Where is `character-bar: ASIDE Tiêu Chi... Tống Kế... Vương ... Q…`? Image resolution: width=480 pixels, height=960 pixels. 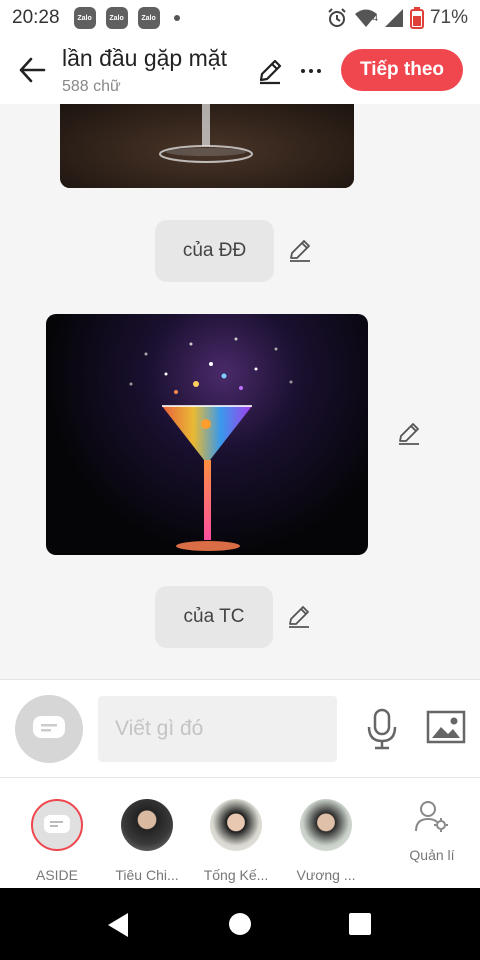
character-bar: ASIDE Tiêu Chi... Tống Kế... Vương ... Q… is located at coordinates (240, 833).